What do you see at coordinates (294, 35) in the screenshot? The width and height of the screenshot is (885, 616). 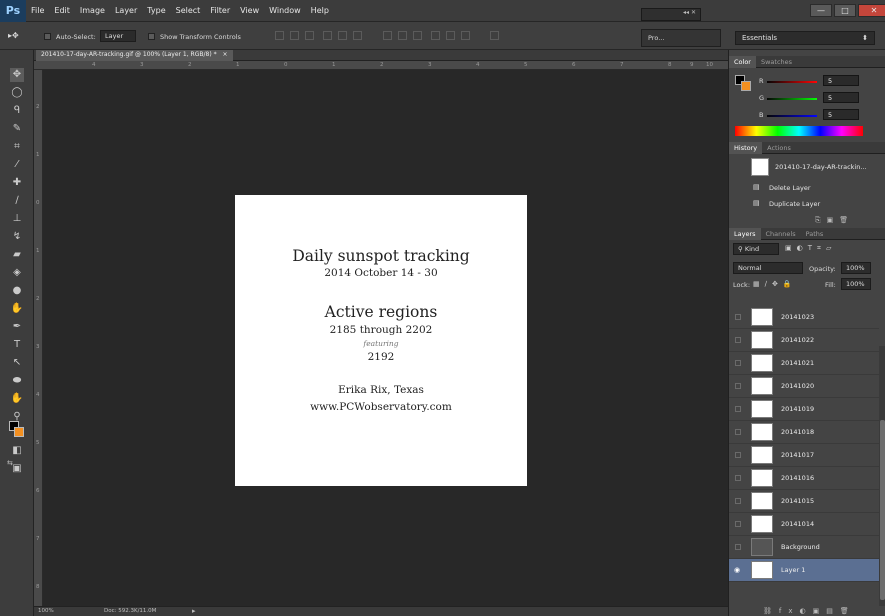 I see `align-vcenter-icon` at bounding box center [294, 35].